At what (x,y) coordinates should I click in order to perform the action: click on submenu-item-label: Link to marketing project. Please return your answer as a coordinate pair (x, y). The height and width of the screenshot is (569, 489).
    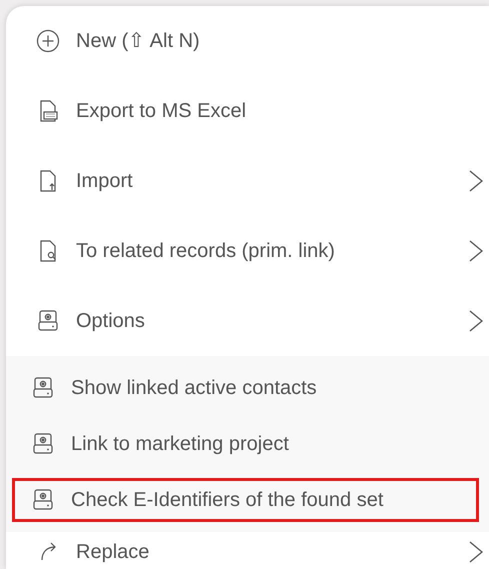
    Looking at the image, I should click on (180, 444).